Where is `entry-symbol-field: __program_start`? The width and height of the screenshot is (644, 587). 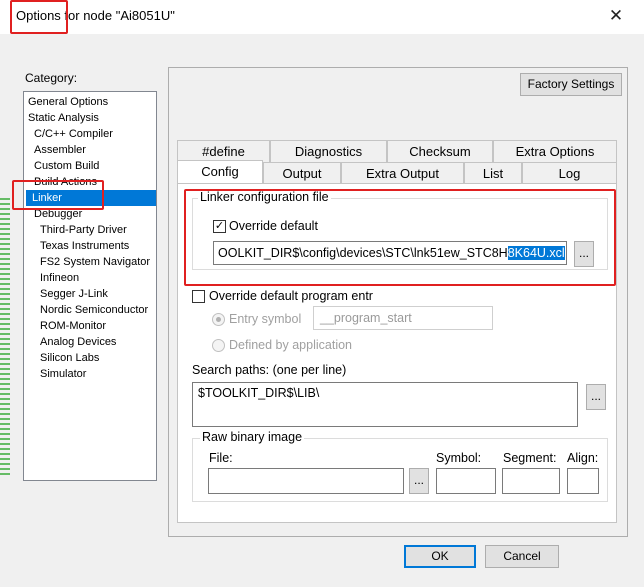 entry-symbol-field: __program_start is located at coordinates (403, 318).